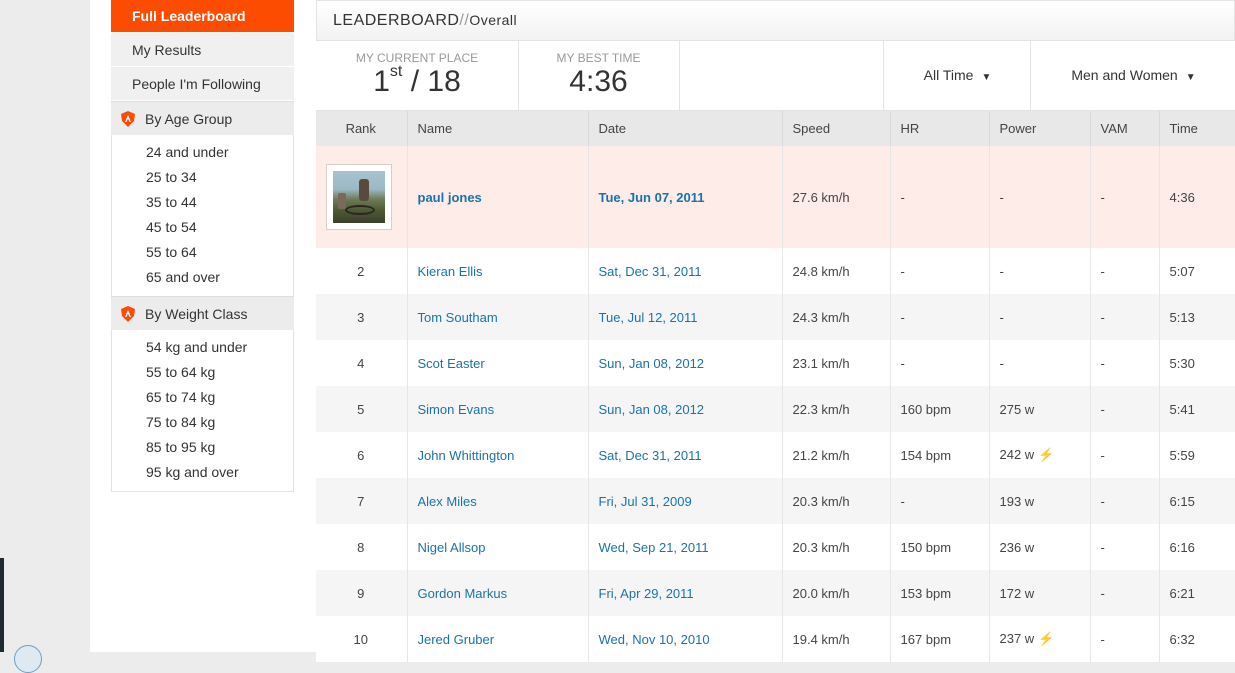  Describe the element at coordinates (1197, 271) in the screenshot. I see `time-cell: 5:07` at that location.